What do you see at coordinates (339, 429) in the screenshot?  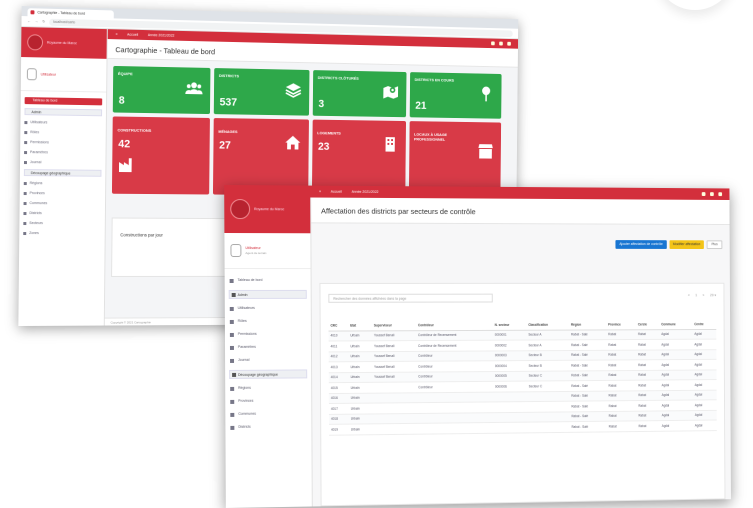 I see `table-cell: 4019` at bounding box center [339, 429].